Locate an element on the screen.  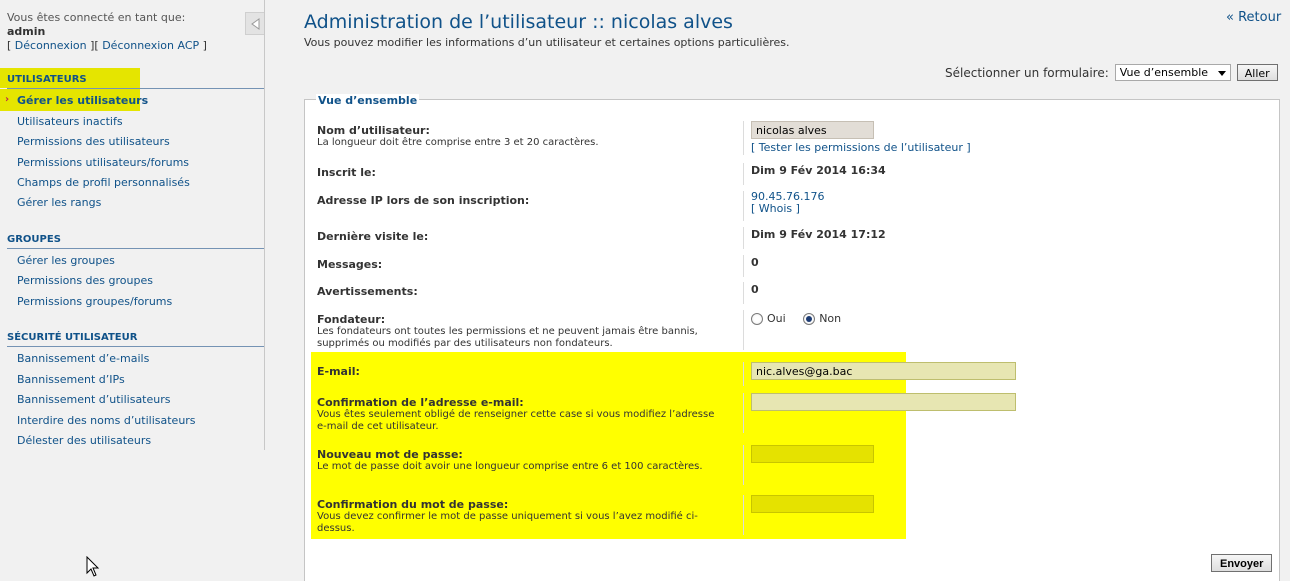
bracket-close: ] is located at coordinates (204, 45).